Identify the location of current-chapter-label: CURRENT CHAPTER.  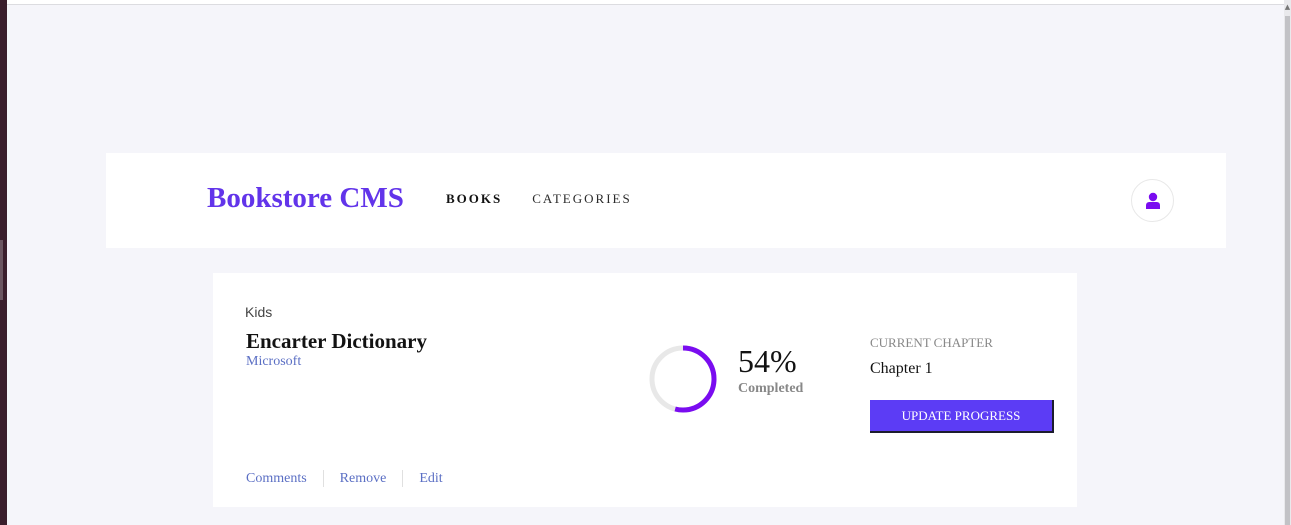
(931, 342).